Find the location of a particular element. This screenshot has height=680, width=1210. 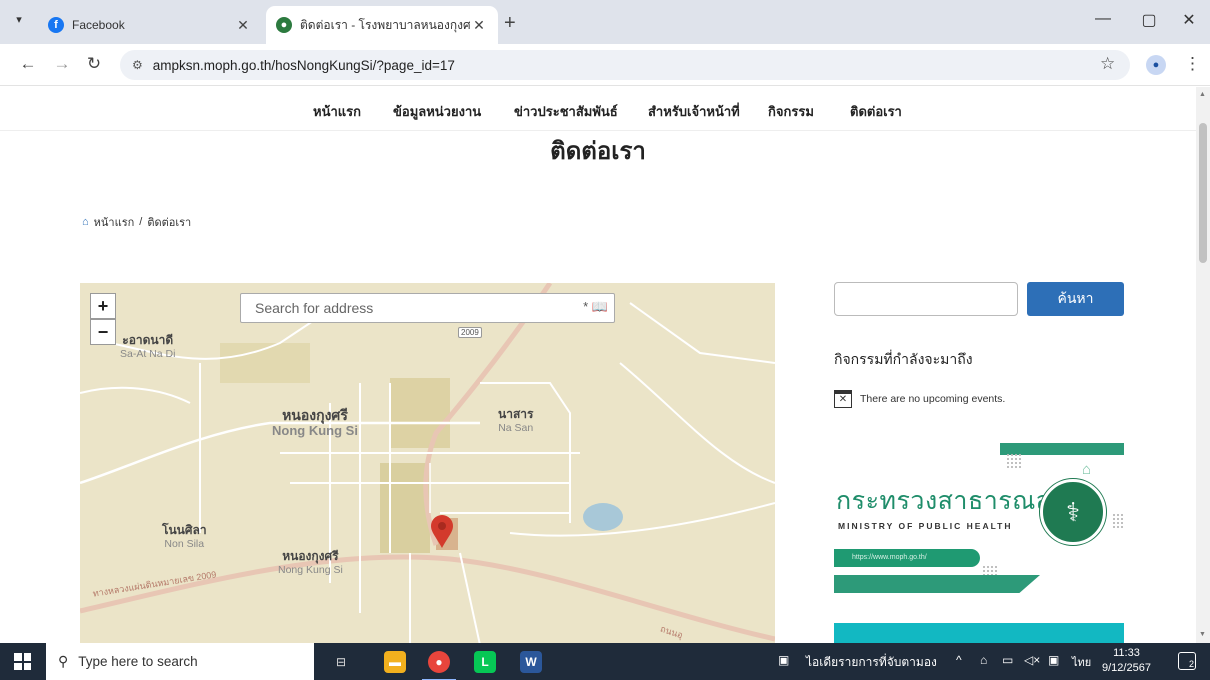

search-icon: ⚲ is located at coordinates (63, 661).